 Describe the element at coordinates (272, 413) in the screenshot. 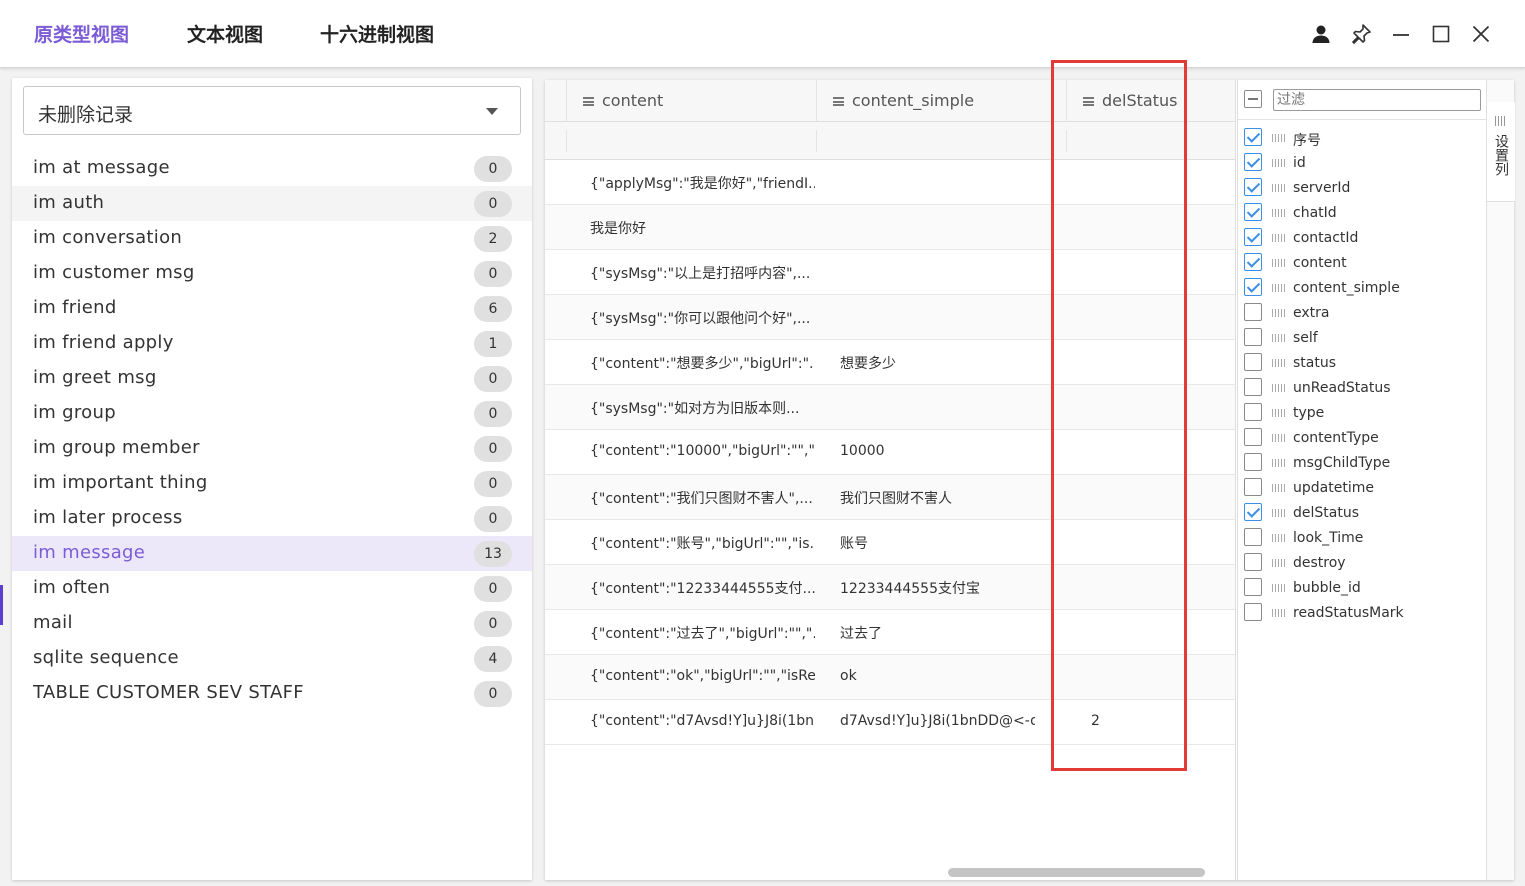

I see `table-list-item: im group 0` at that location.